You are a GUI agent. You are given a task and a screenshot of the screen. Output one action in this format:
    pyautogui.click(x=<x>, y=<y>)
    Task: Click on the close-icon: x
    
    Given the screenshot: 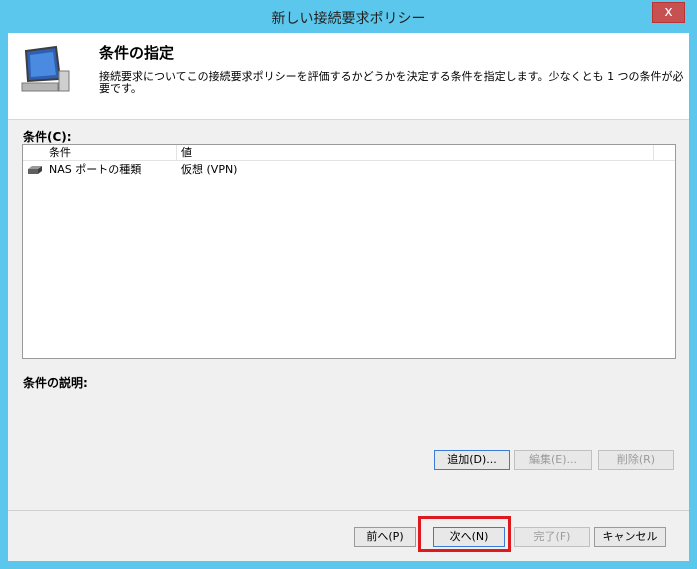 What is the action you would take?
    pyautogui.click(x=668, y=12)
    